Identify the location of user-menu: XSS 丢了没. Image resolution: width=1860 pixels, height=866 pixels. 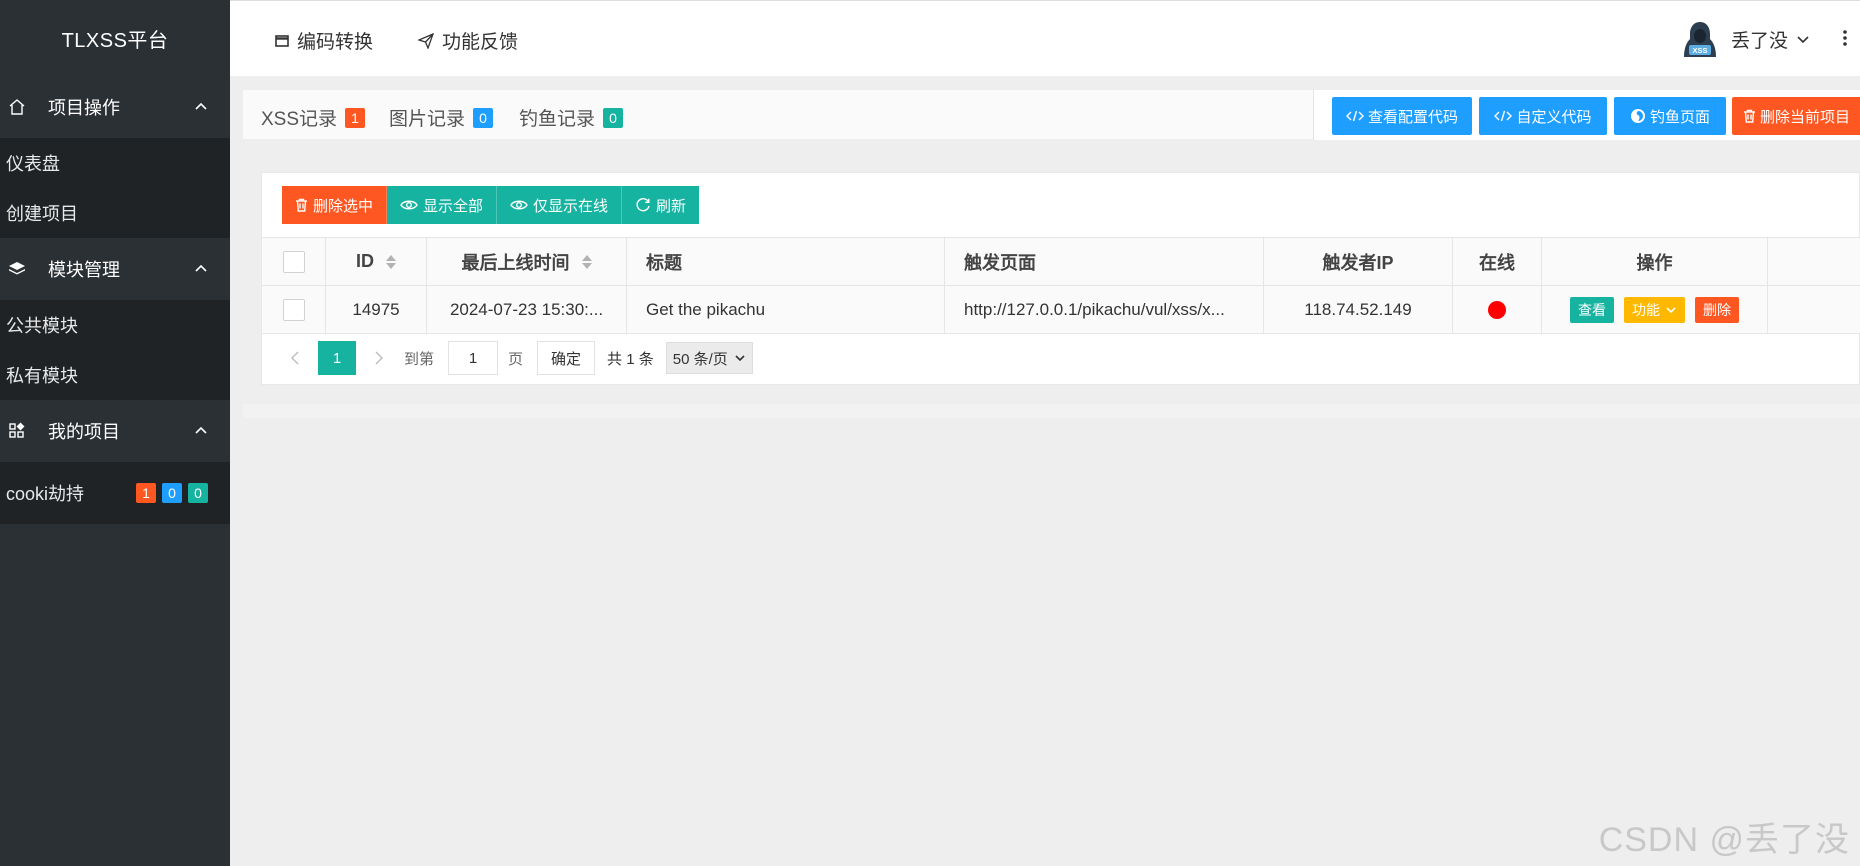
(1745, 39).